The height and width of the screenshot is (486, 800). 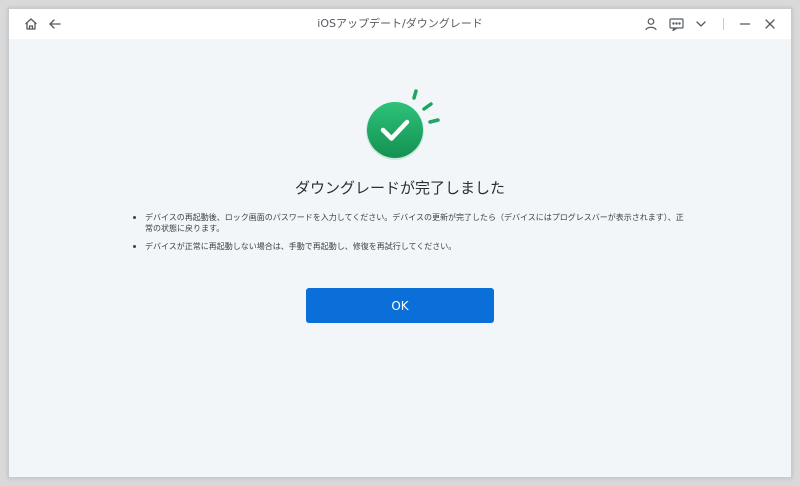 What do you see at coordinates (399, 188) in the screenshot?
I see `completion-heading: ダウングレードが完了しました` at bounding box center [399, 188].